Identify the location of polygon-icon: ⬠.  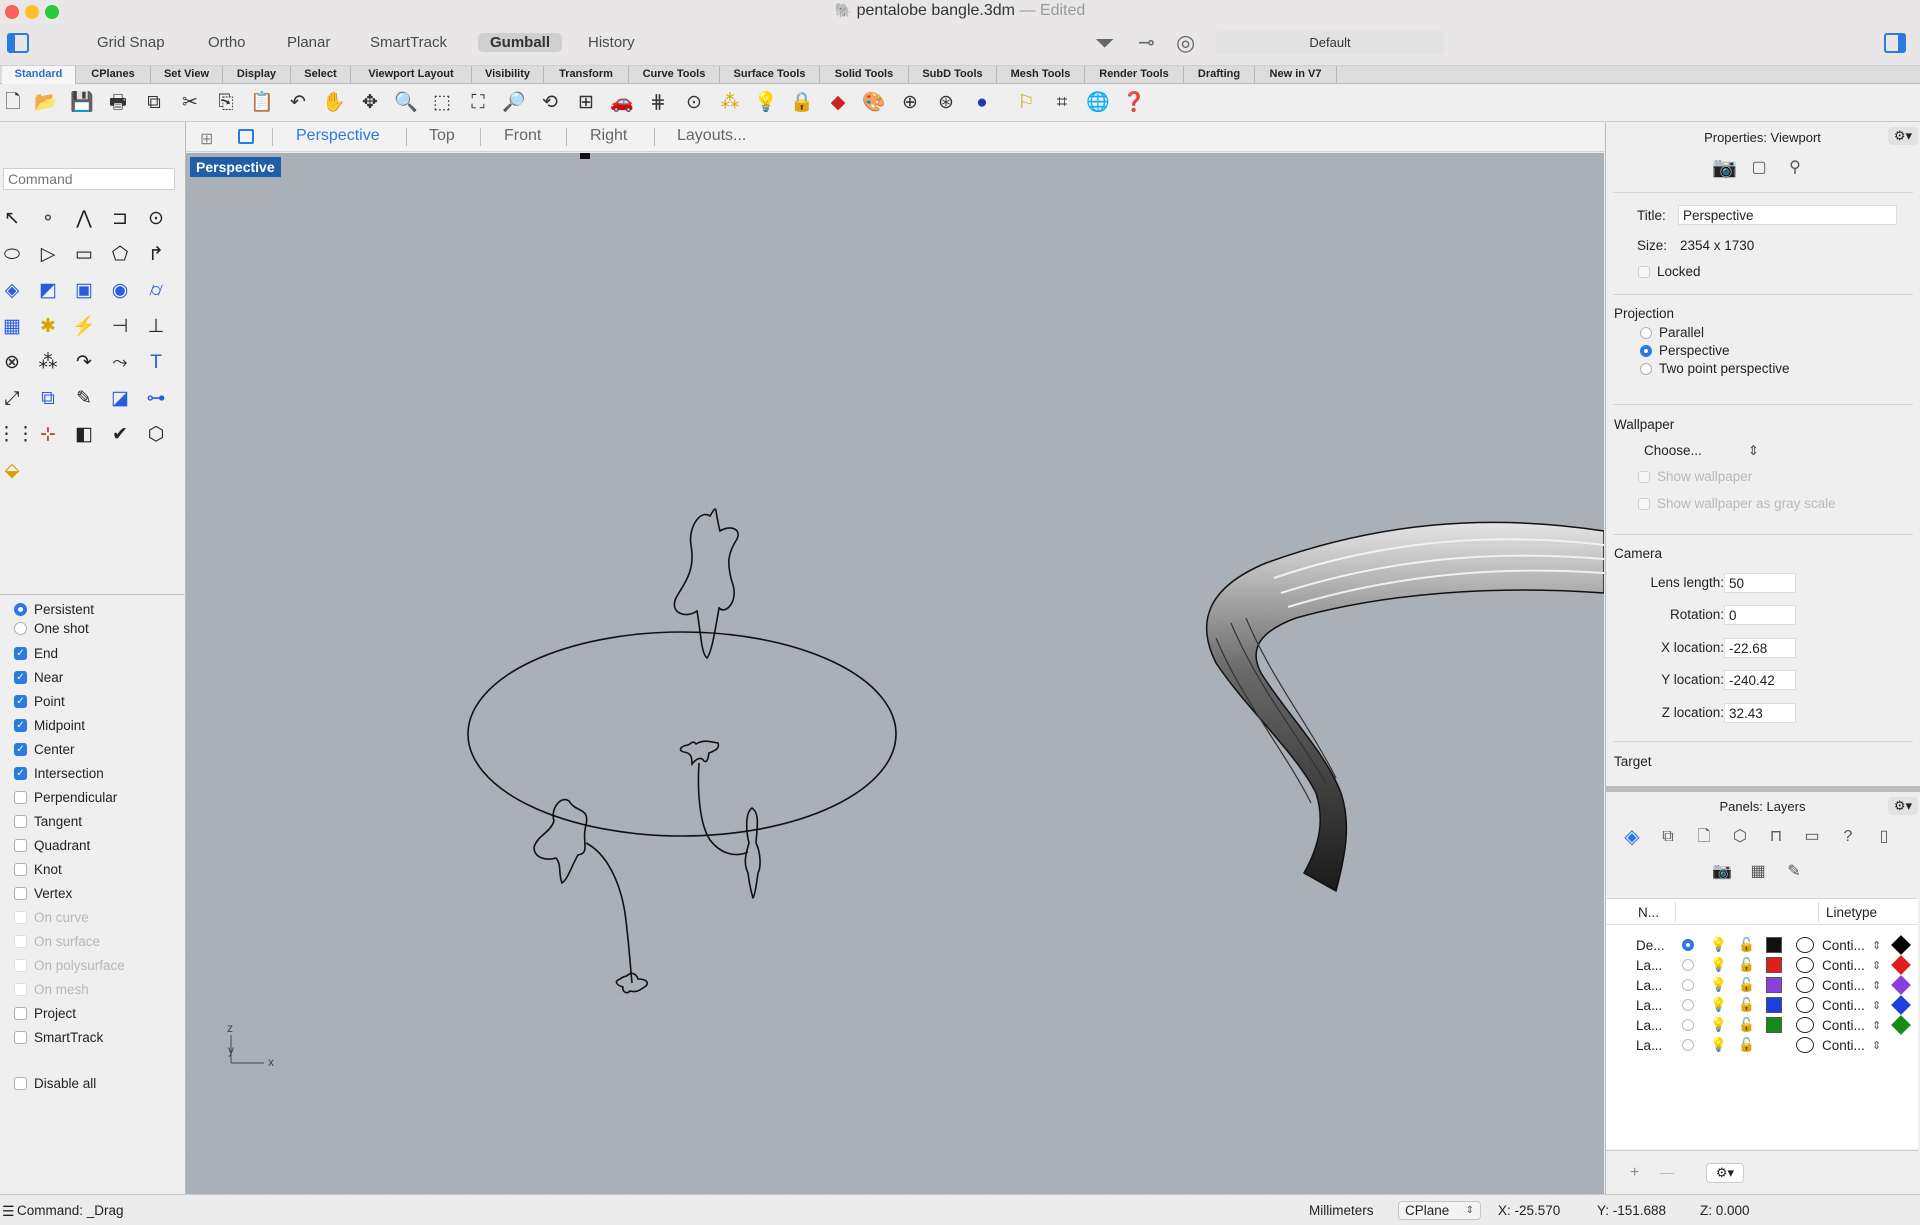
(120, 255).